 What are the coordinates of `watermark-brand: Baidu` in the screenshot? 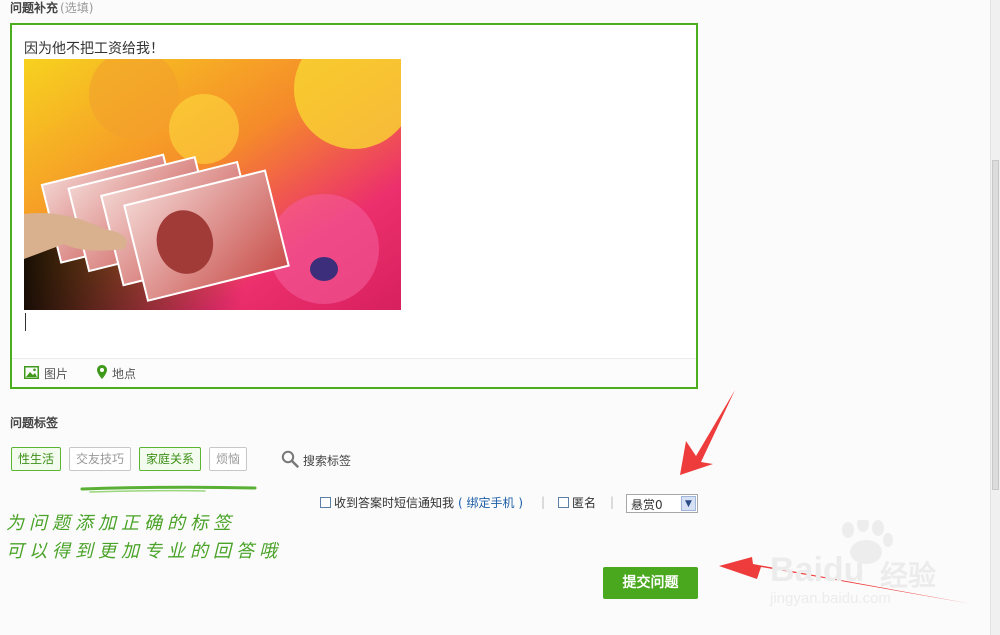 It's located at (817, 570).